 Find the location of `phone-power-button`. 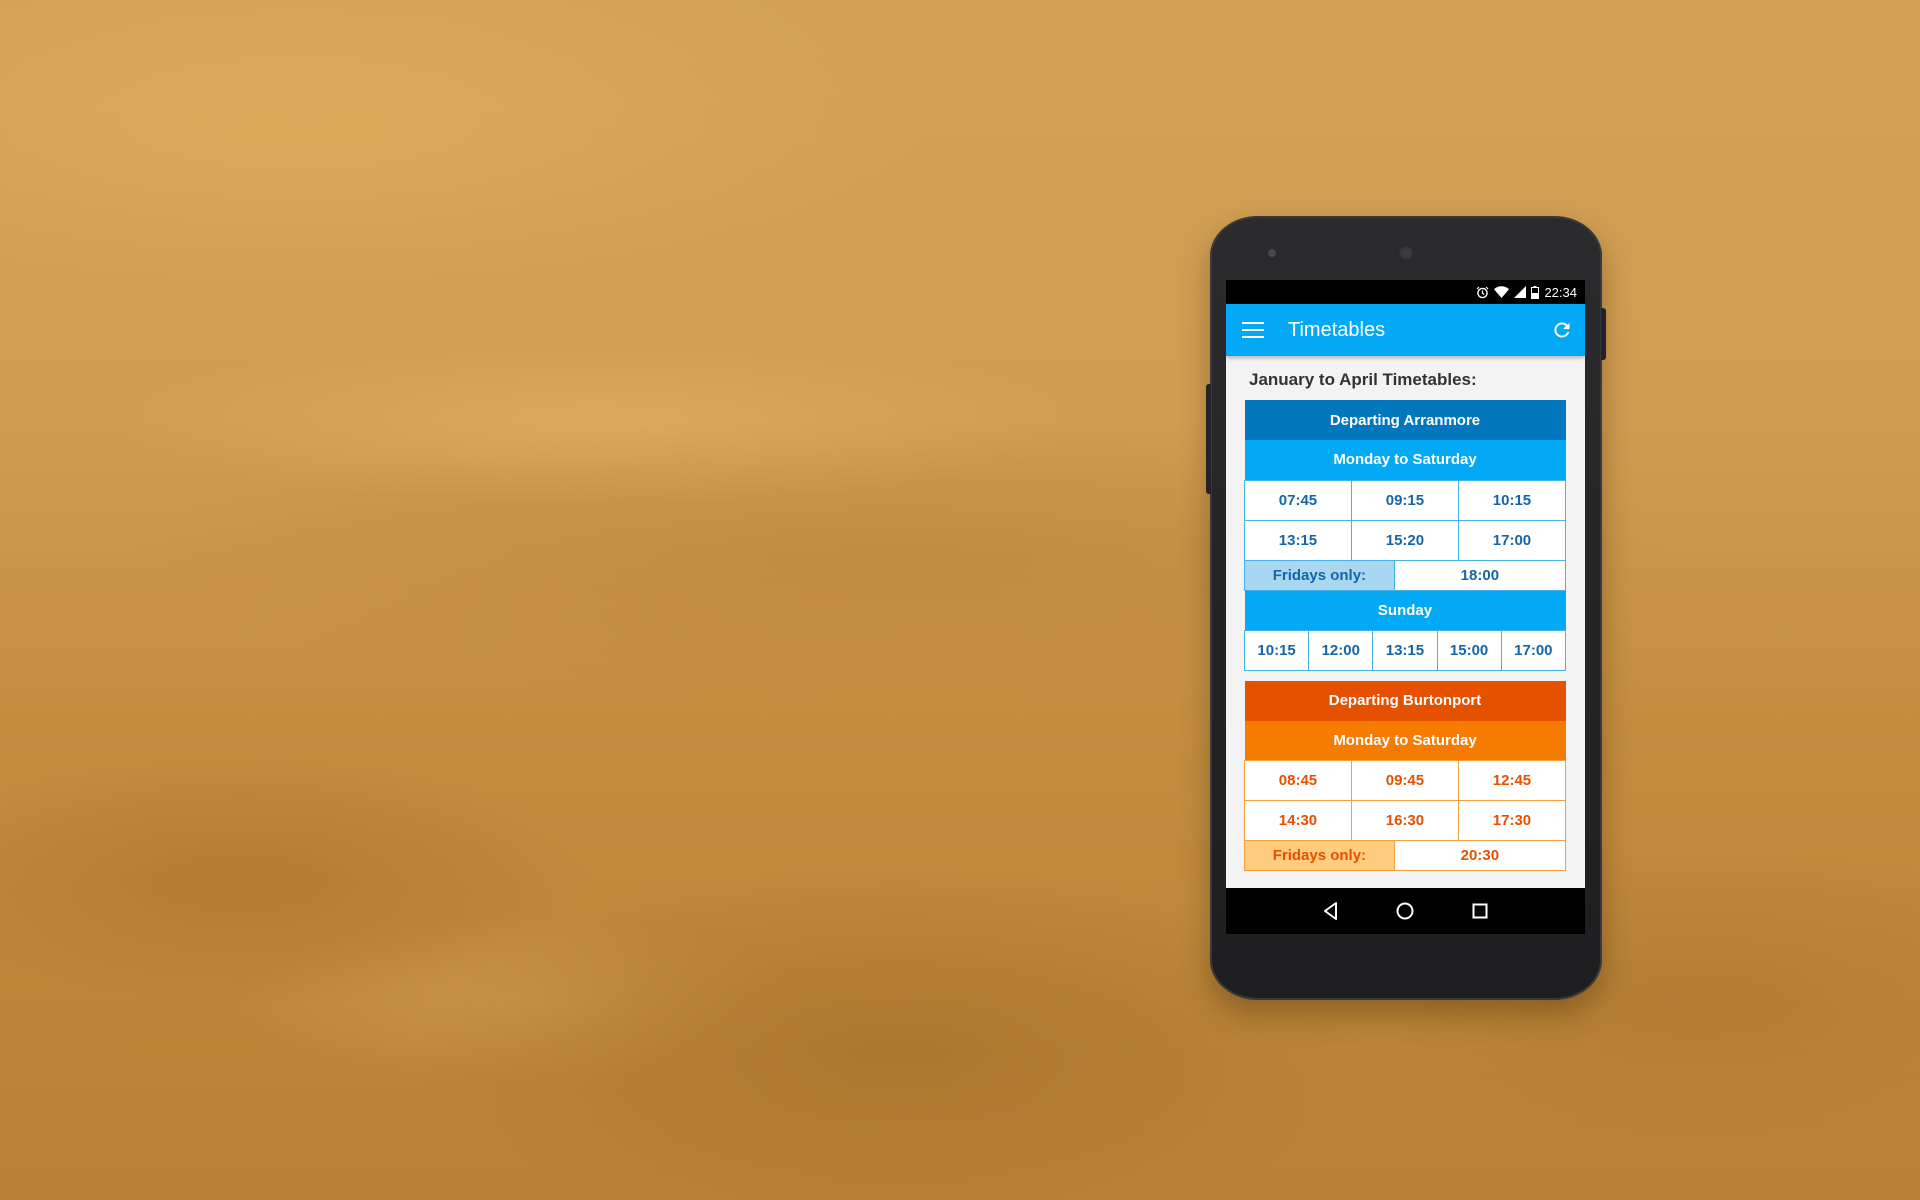

phone-power-button is located at coordinates (1603, 334).